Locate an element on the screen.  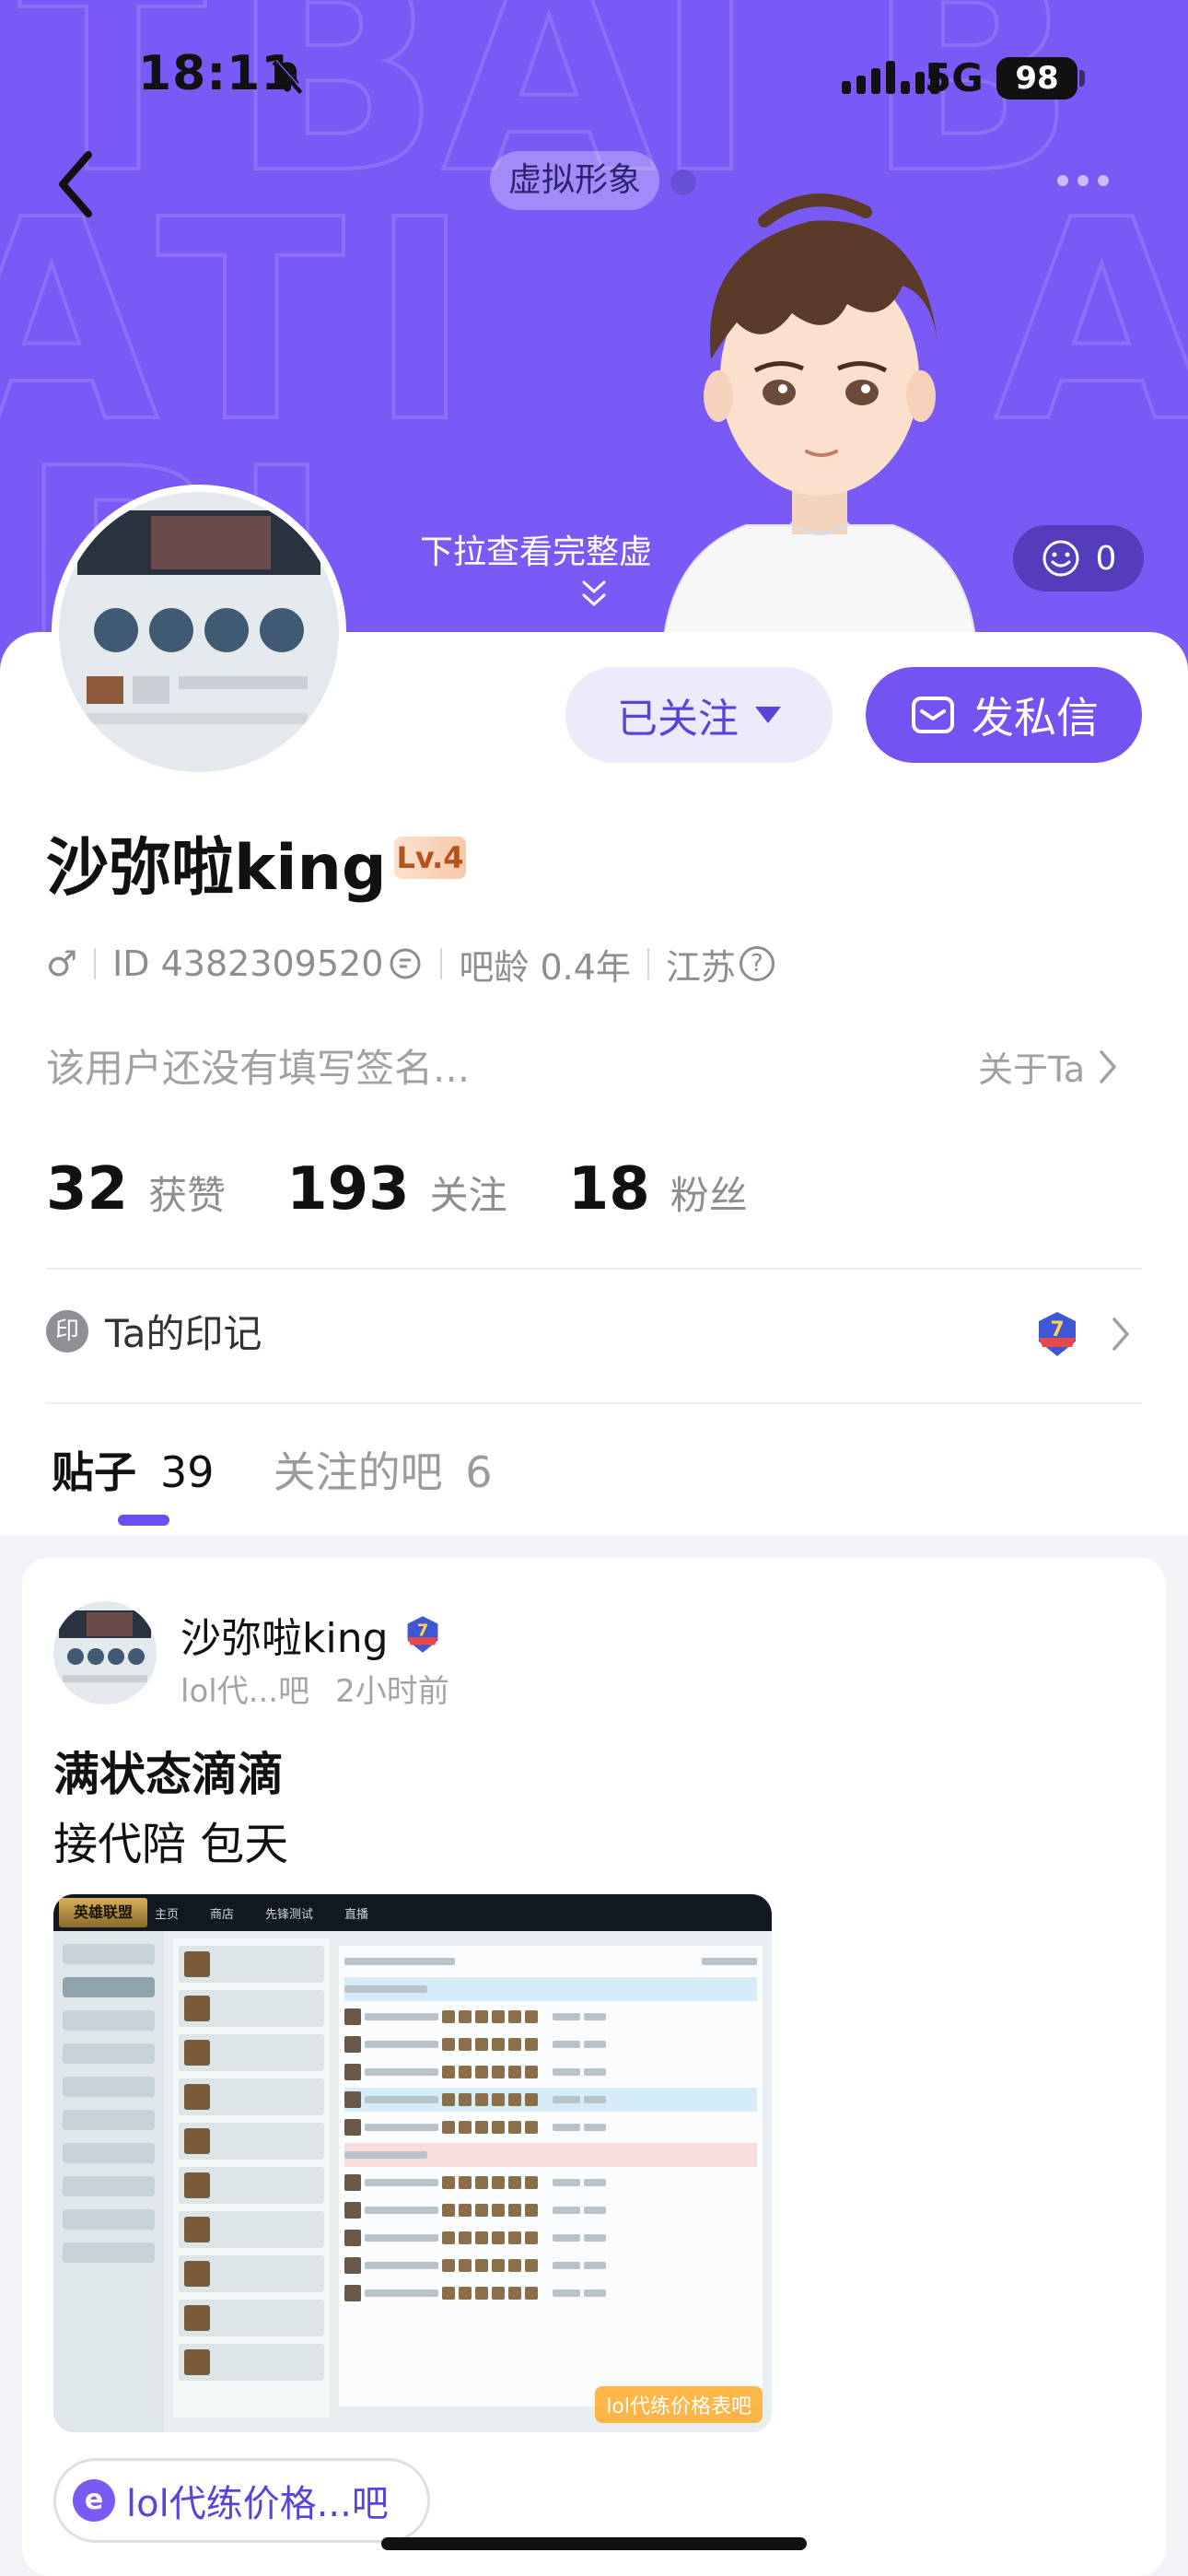
mail-icon is located at coordinates (933, 715).